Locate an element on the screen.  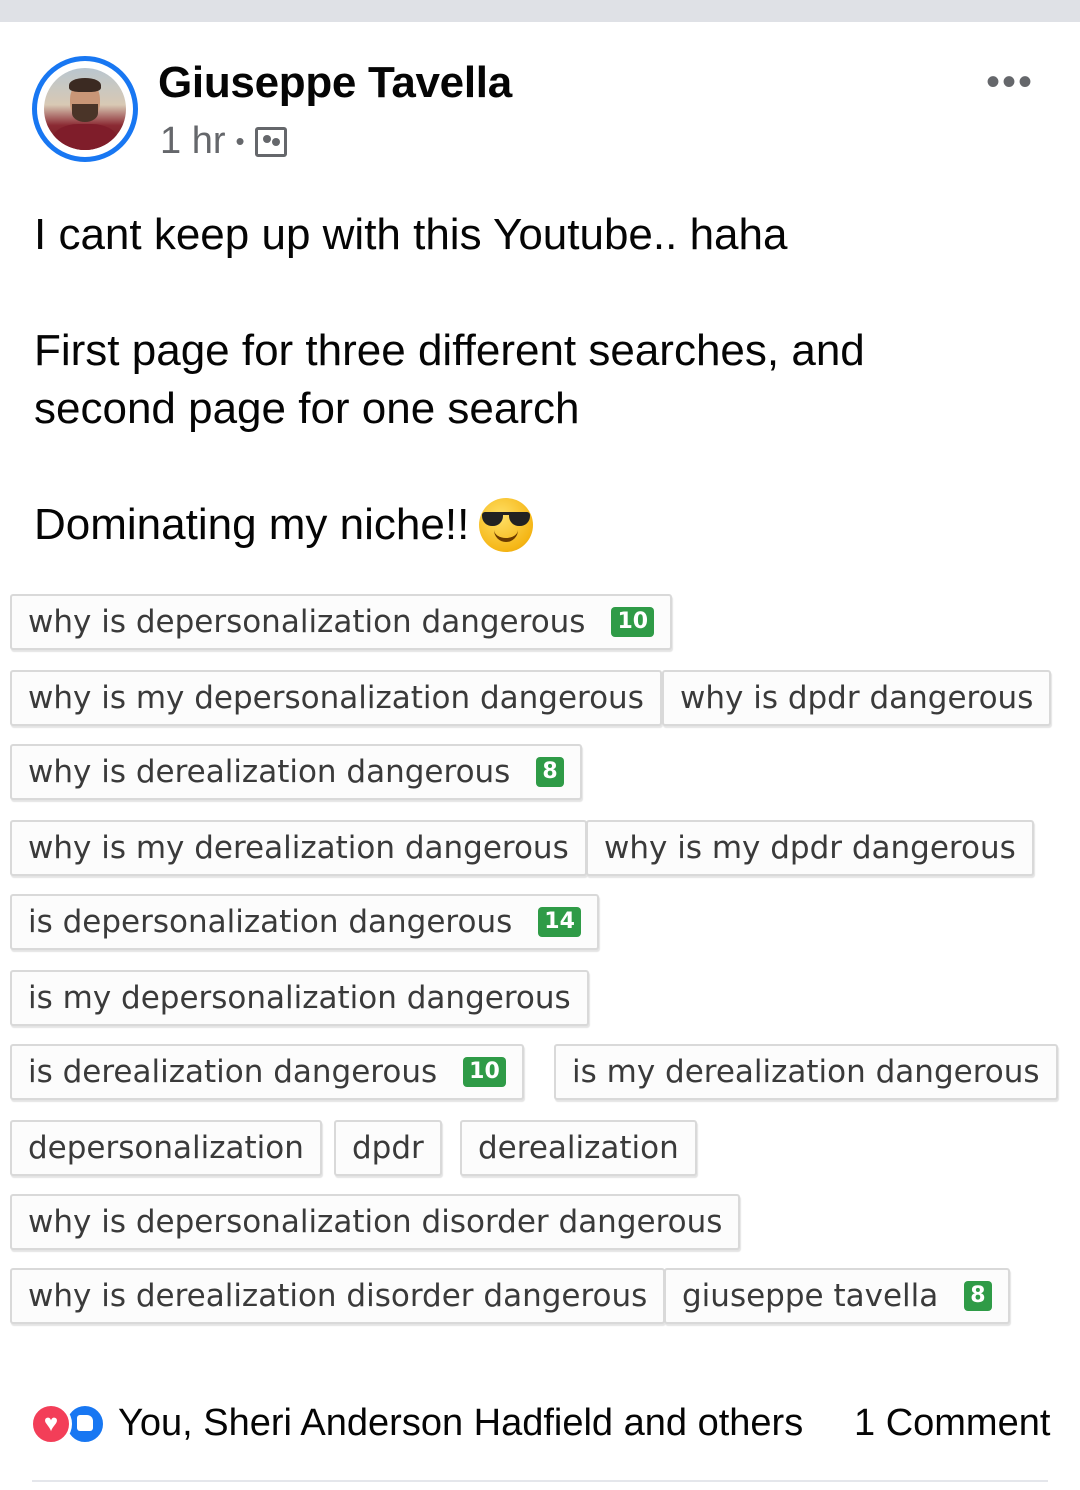
tag-label: is my depersonalization dangerous is located at coordinates (299, 998).